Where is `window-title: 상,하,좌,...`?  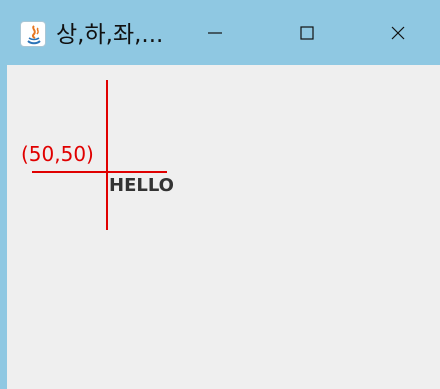 window-title: 상,하,좌,... is located at coordinates (110, 35).